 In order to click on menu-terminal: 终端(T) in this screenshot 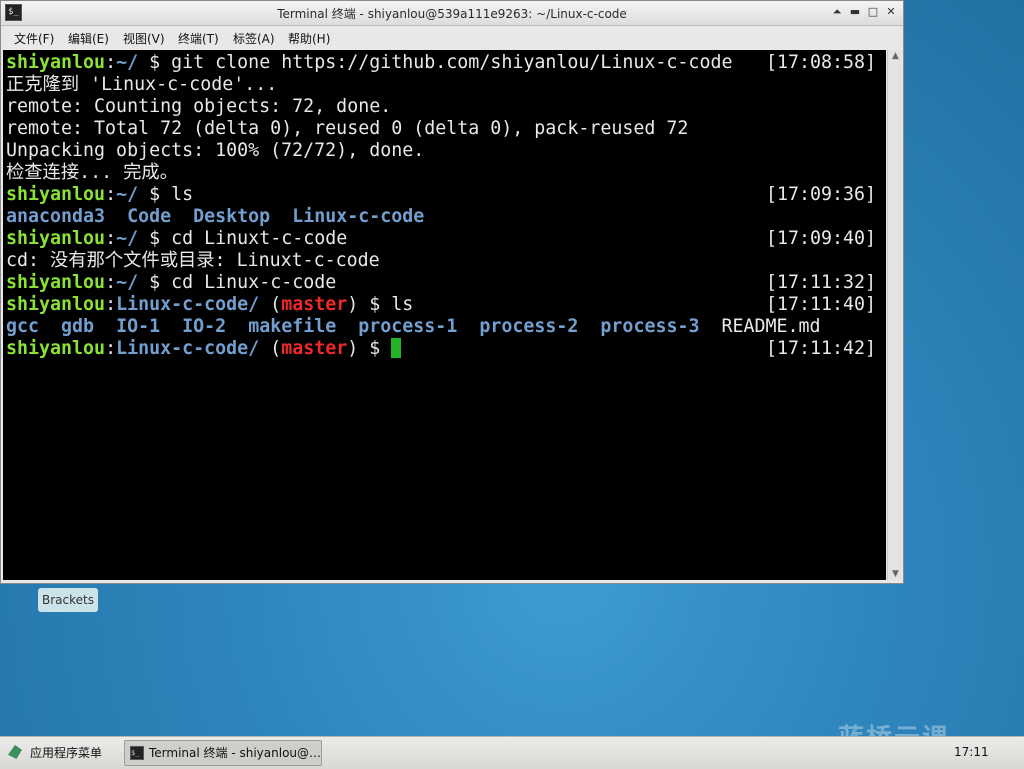, I will do `click(198, 38)`.